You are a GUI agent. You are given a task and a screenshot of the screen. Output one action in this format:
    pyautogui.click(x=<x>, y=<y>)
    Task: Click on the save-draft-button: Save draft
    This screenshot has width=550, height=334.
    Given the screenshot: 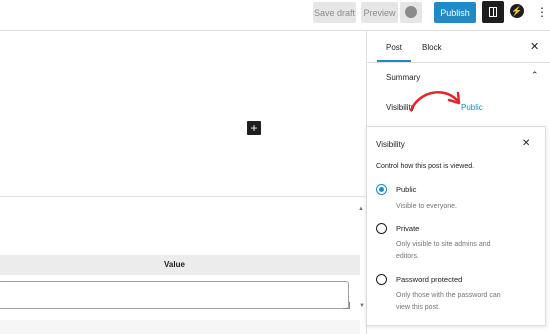 What is the action you would take?
    pyautogui.click(x=334, y=12)
    